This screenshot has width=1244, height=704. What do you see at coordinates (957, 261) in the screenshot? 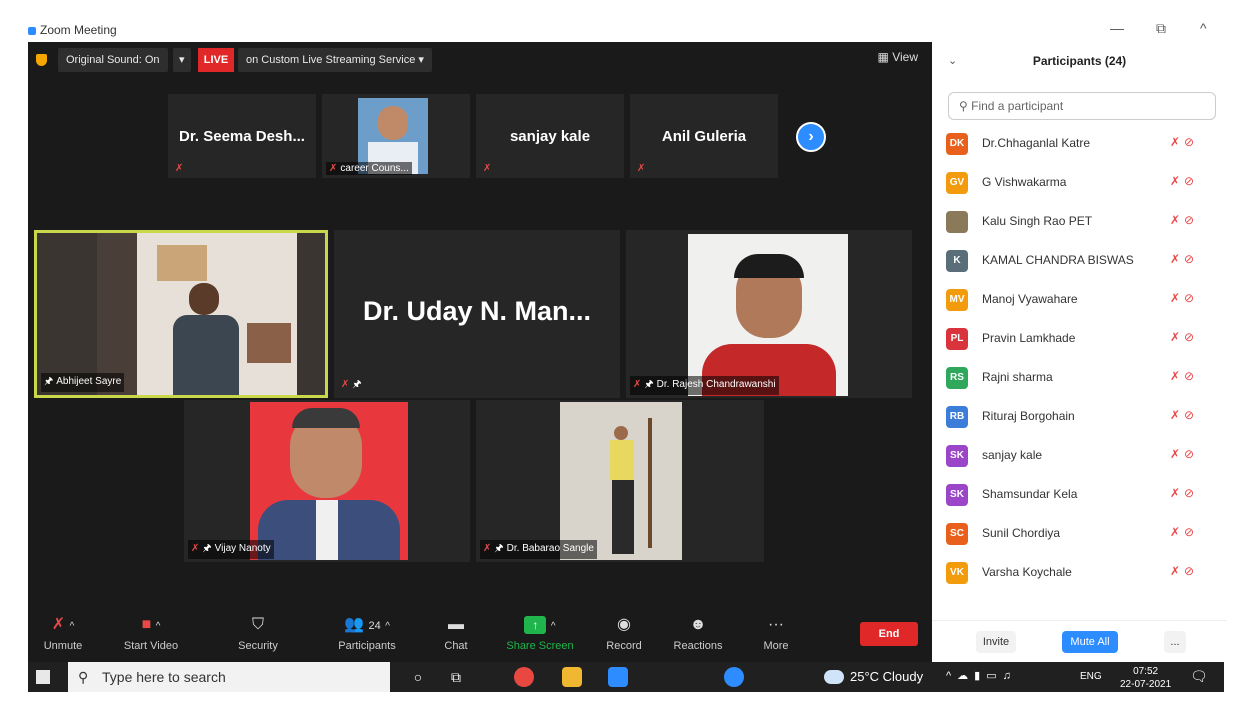
I see `avatar: K` at bounding box center [957, 261].